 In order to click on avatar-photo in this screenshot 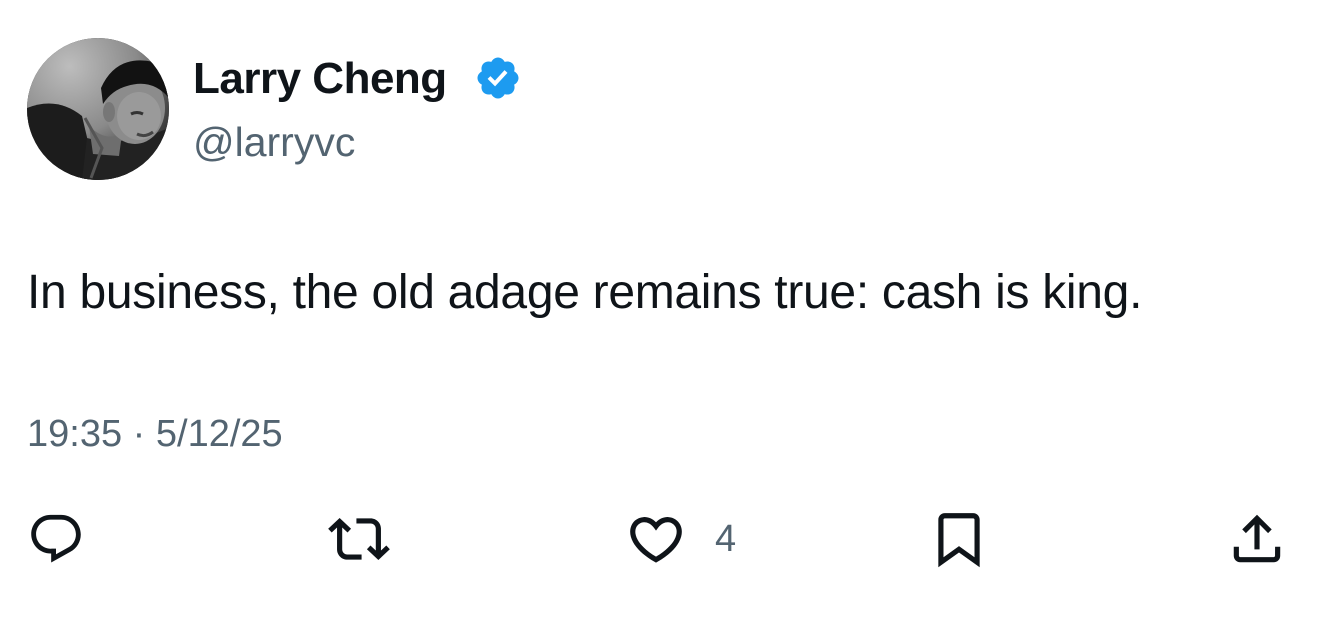, I will do `click(98, 109)`.